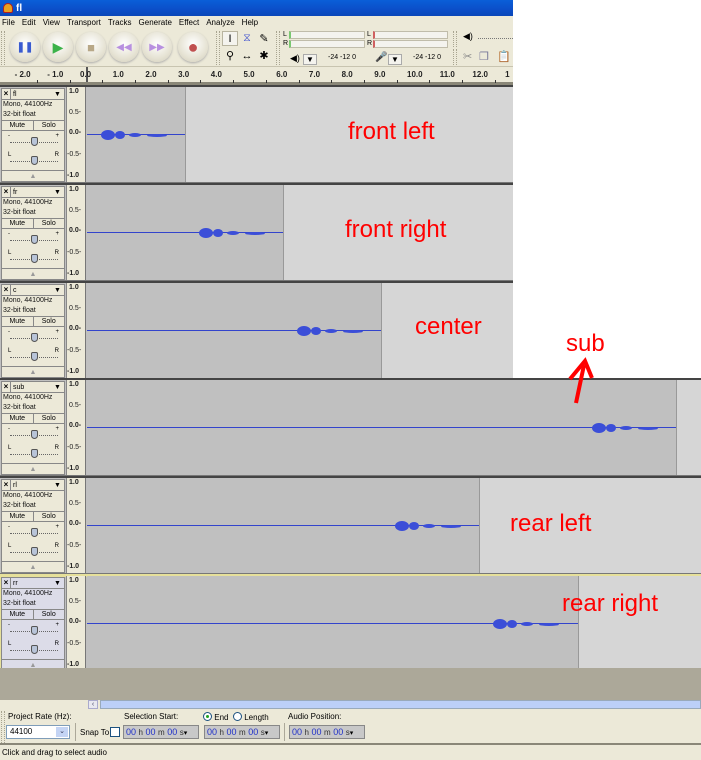  I want to click on menu-file: File, so click(8, 22).